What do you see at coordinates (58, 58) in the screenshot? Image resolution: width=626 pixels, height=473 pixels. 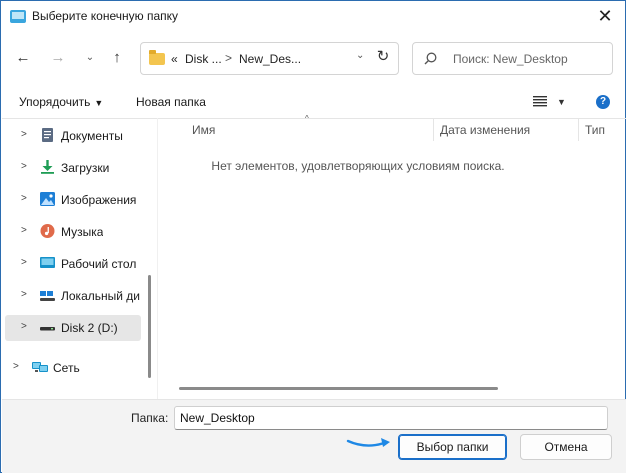 I see `forward-arrow-icon: →` at bounding box center [58, 58].